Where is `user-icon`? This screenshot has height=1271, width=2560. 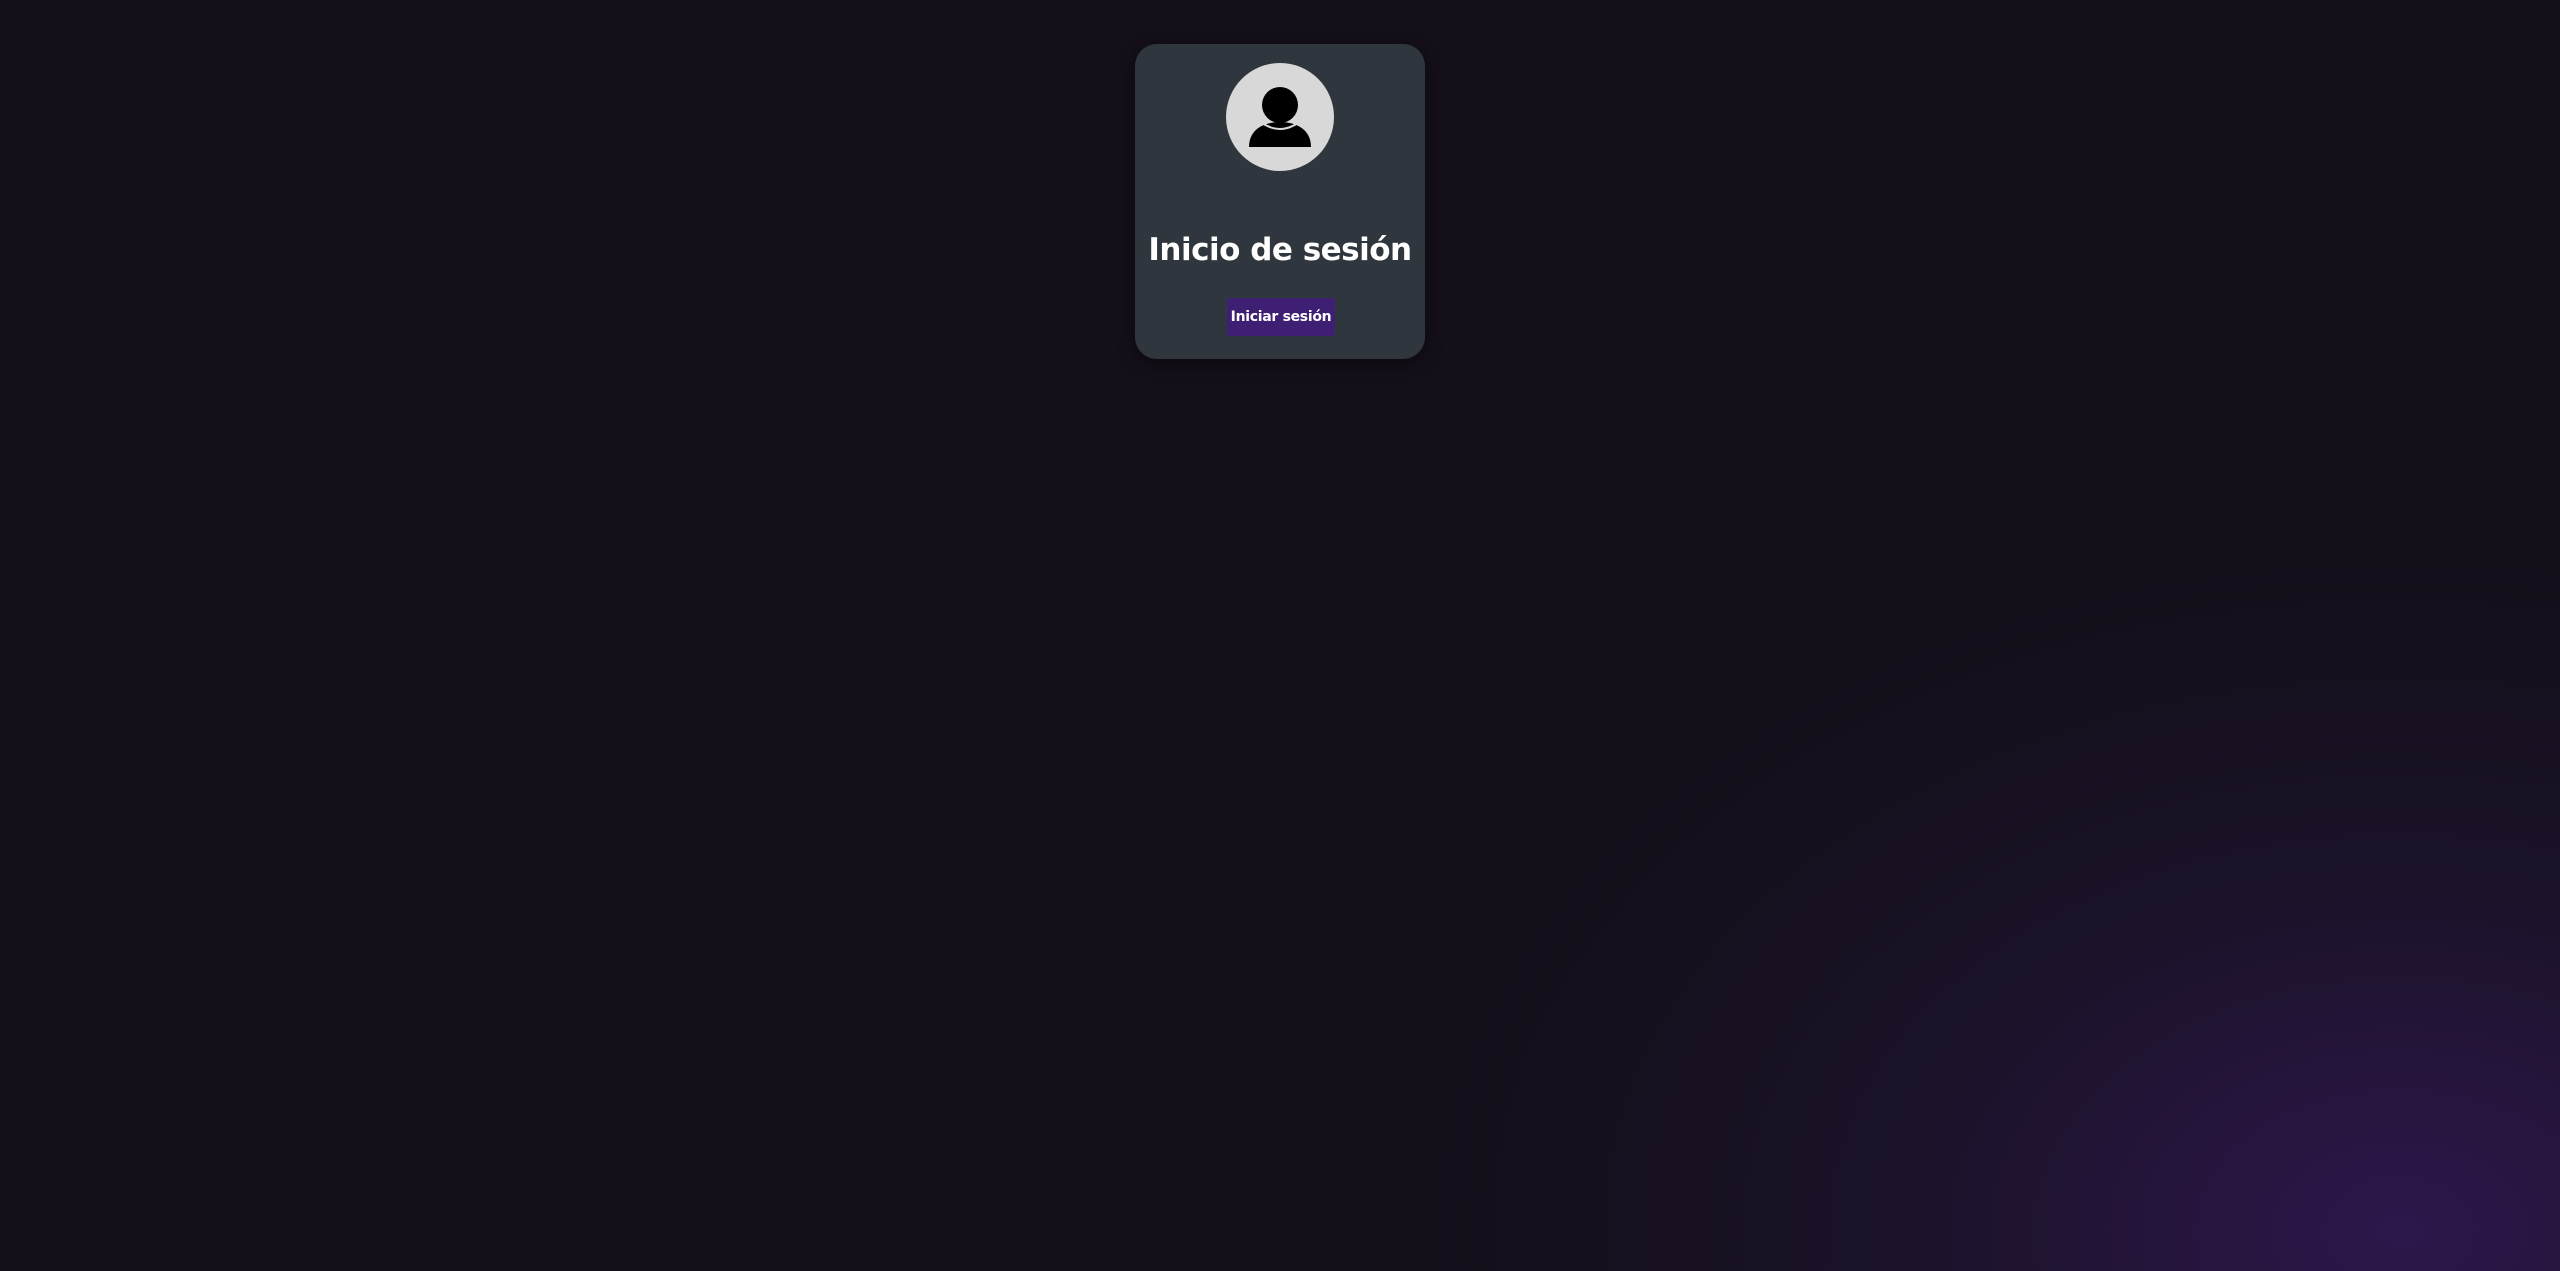 user-icon is located at coordinates (1280, 117).